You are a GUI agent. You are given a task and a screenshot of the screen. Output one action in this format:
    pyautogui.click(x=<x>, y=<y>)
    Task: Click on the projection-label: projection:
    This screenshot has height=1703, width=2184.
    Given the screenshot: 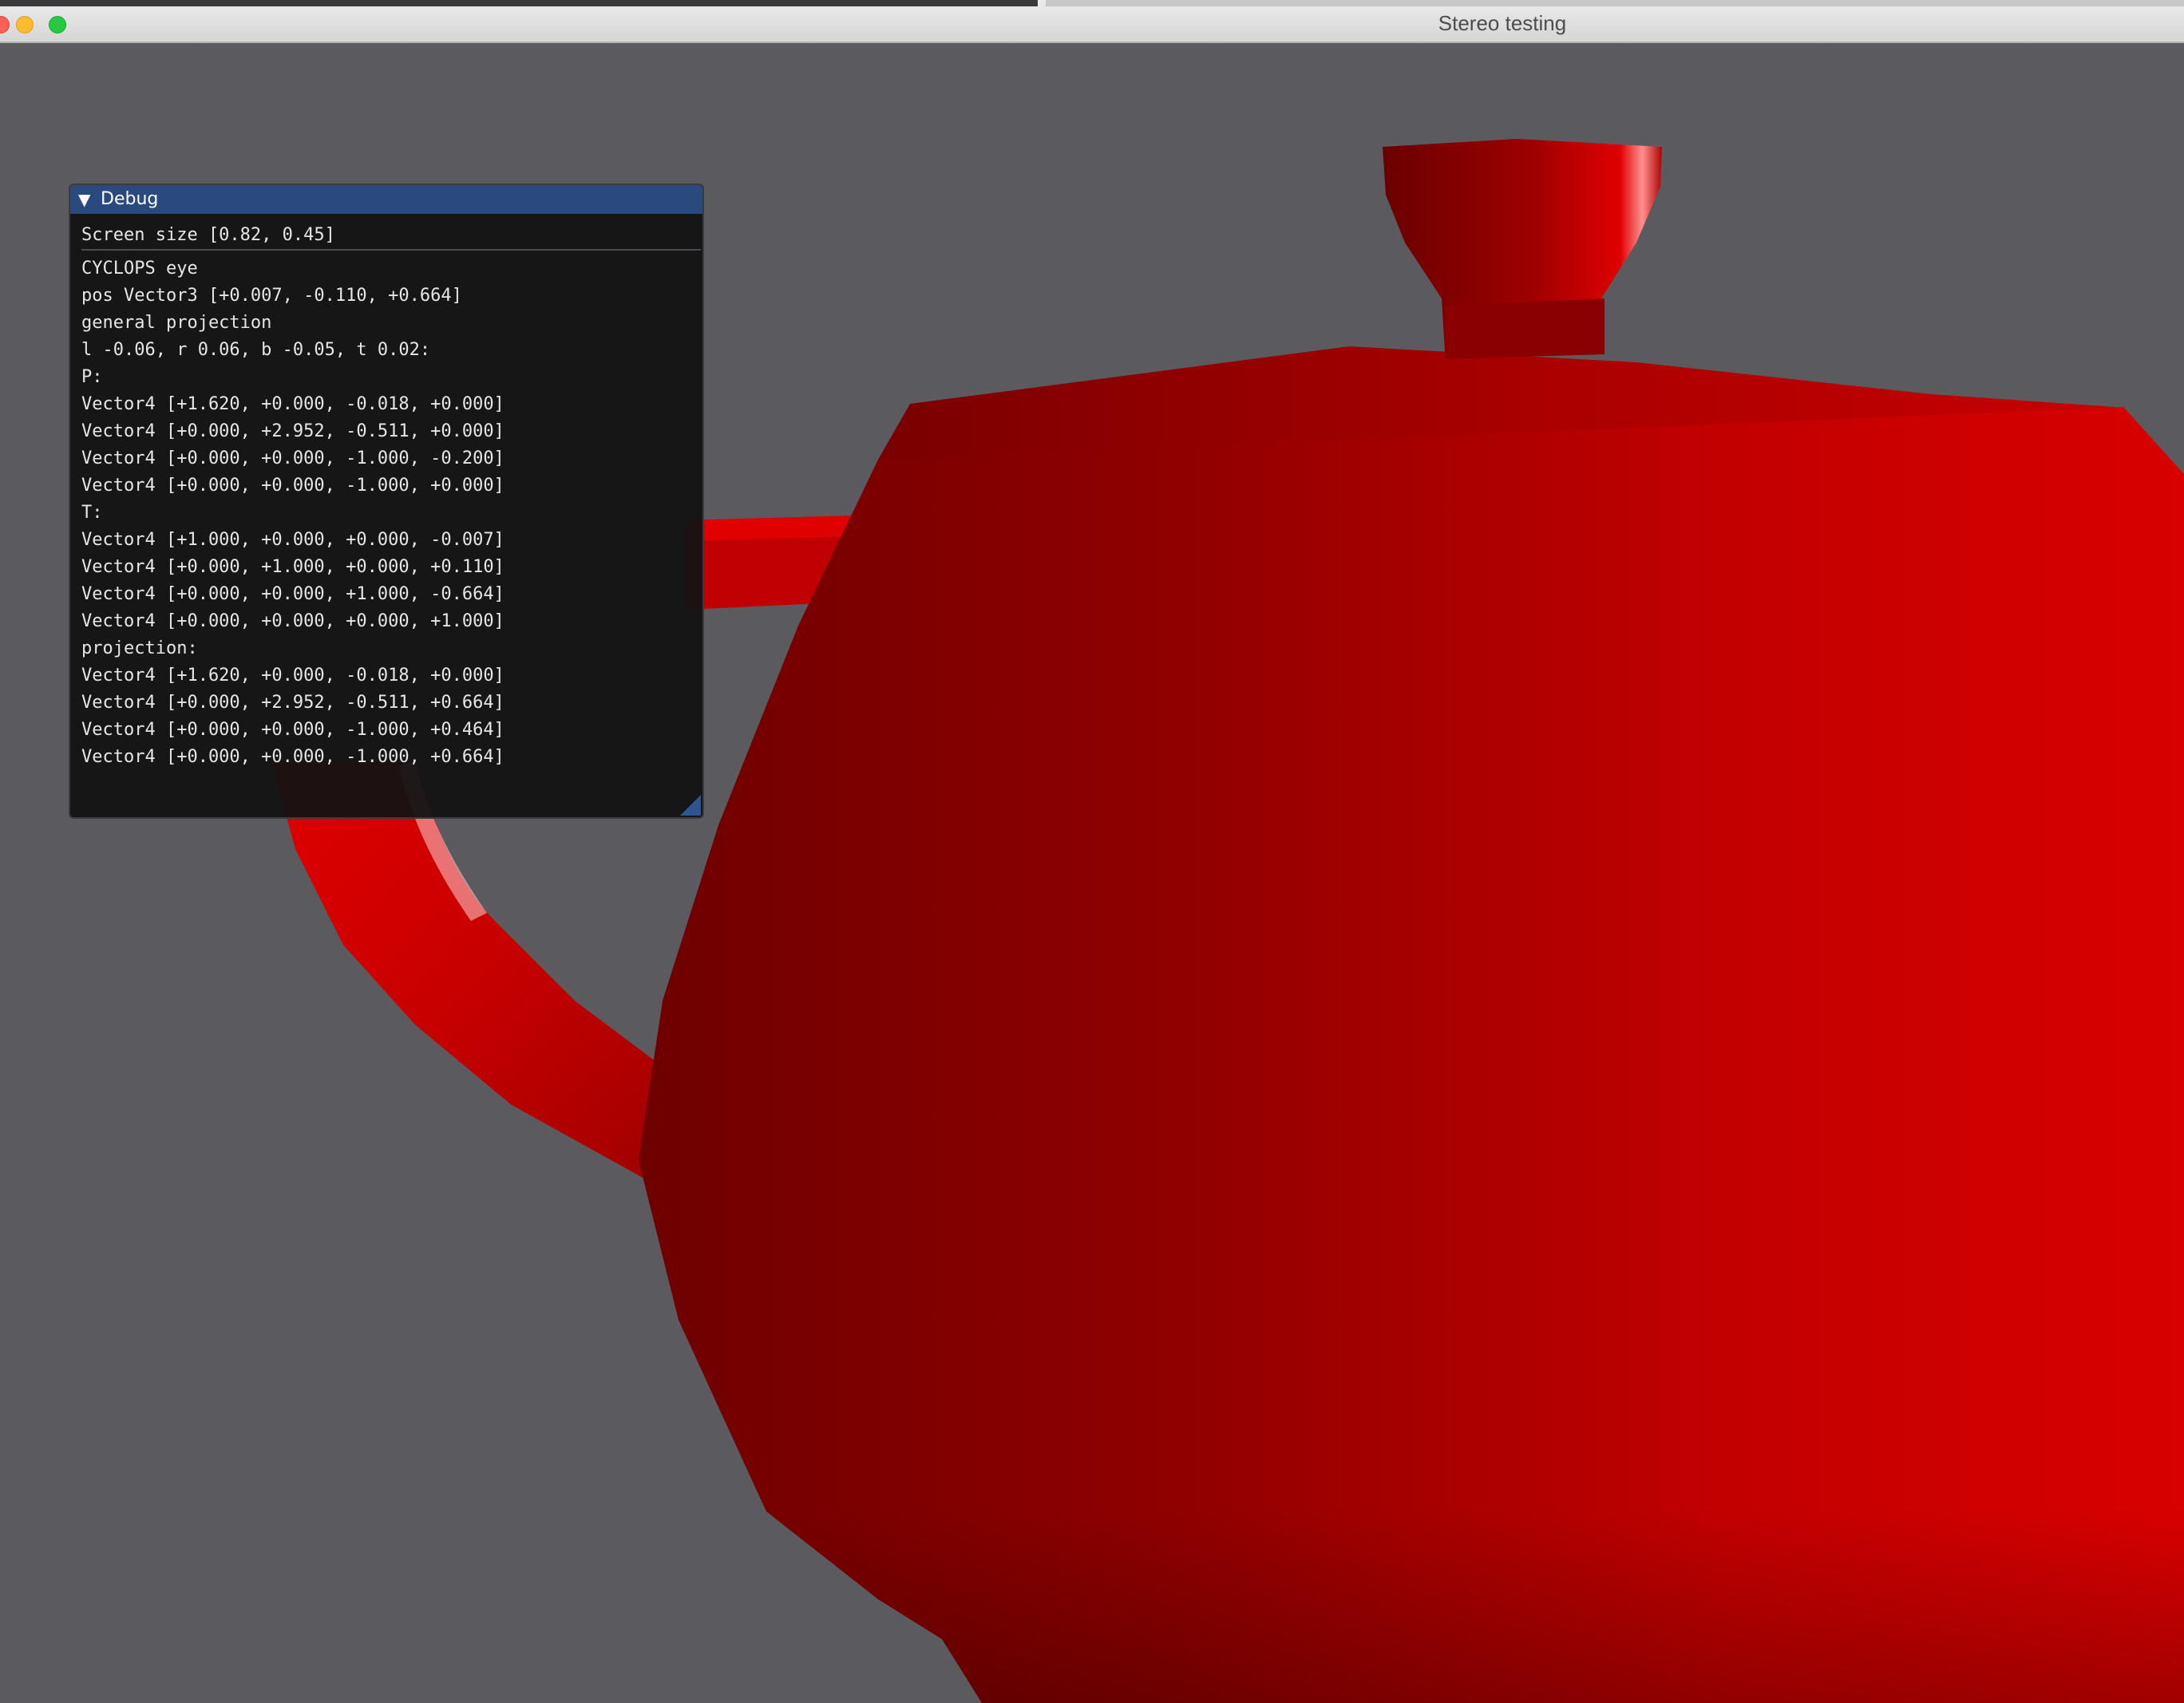 What is the action you would take?
    pyautogui.click(x=139, y=648)
    